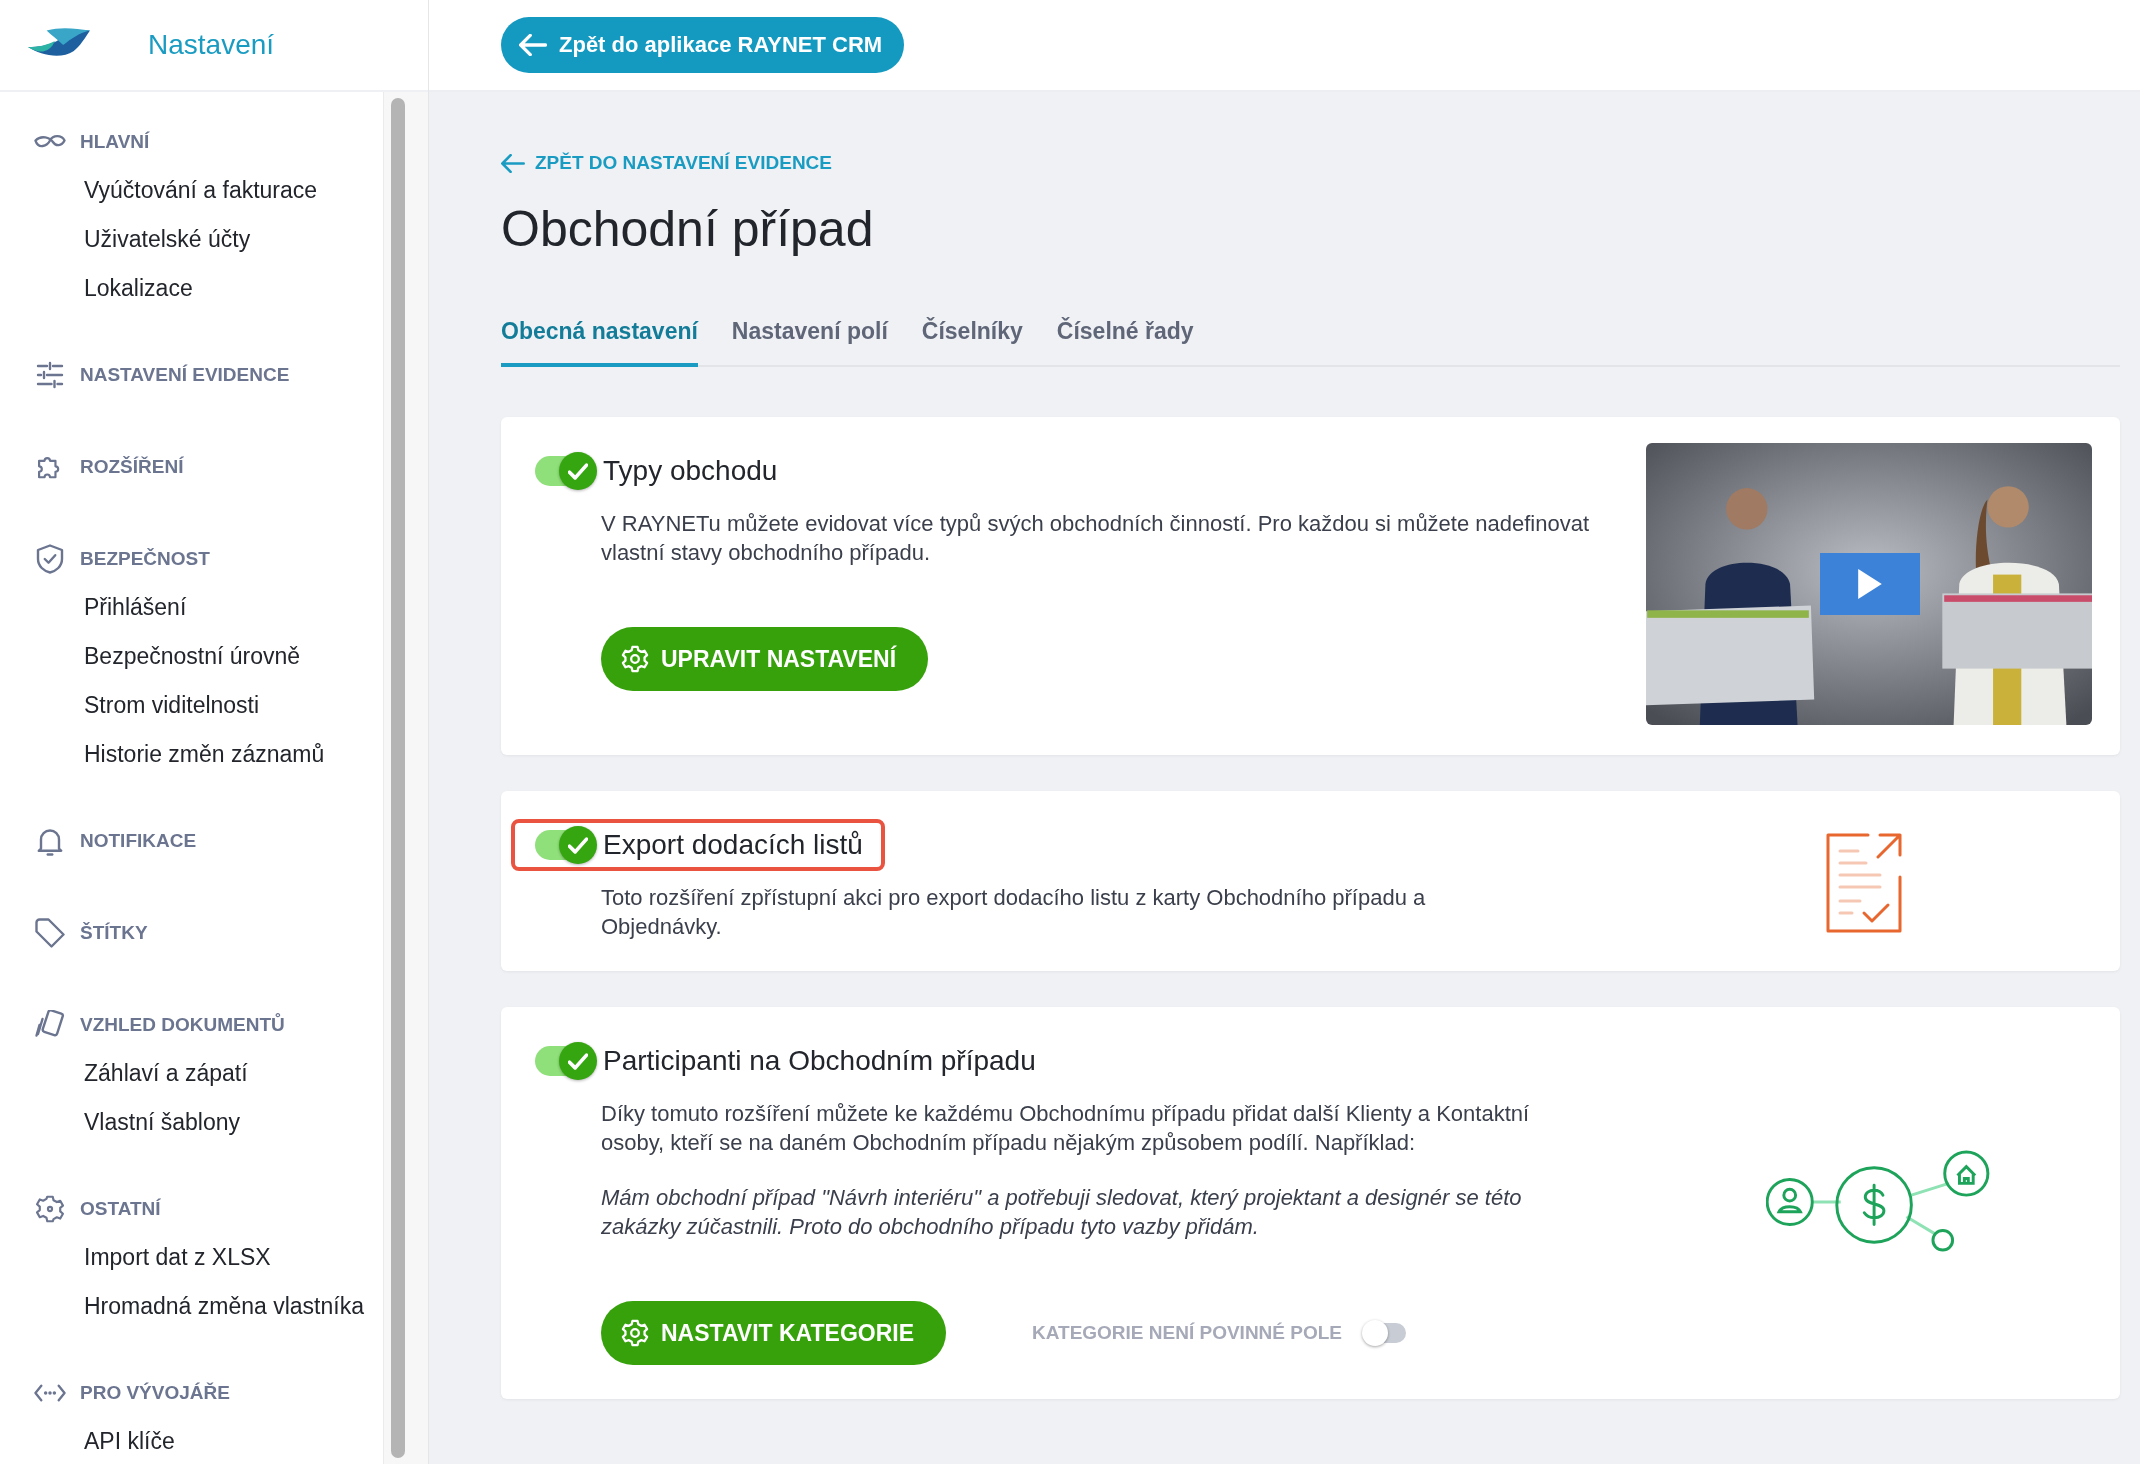 The image size is (2140, 1464). I want to click on app-title: Nastavení, so click(211, 45).